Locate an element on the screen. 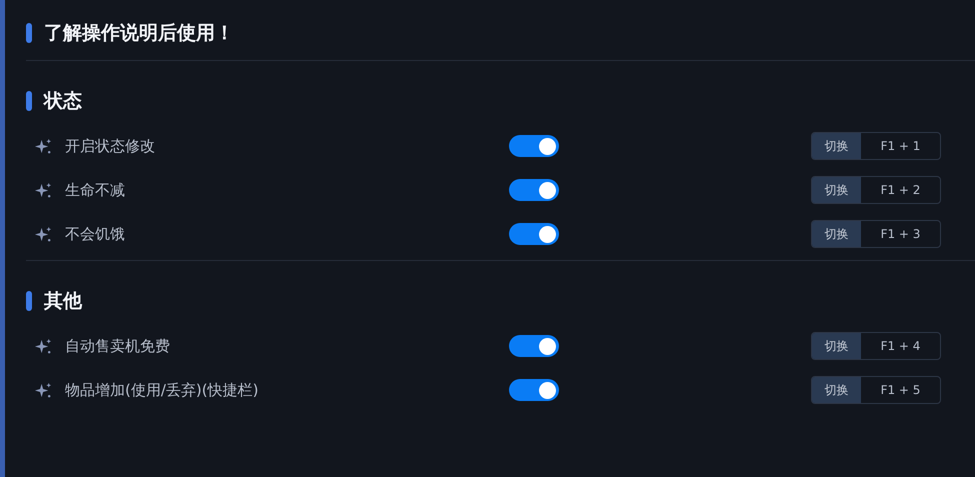  option-label: 开启状态修改 is located at coordinates (110, 146).